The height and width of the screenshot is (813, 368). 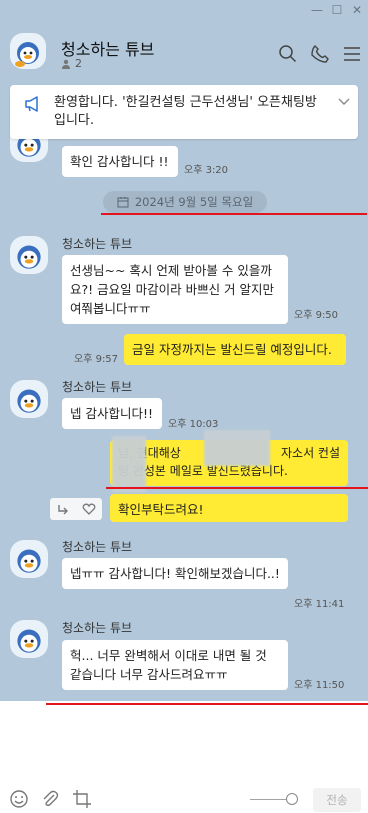 I want to click on call-icon, so click(x=320, y=54).